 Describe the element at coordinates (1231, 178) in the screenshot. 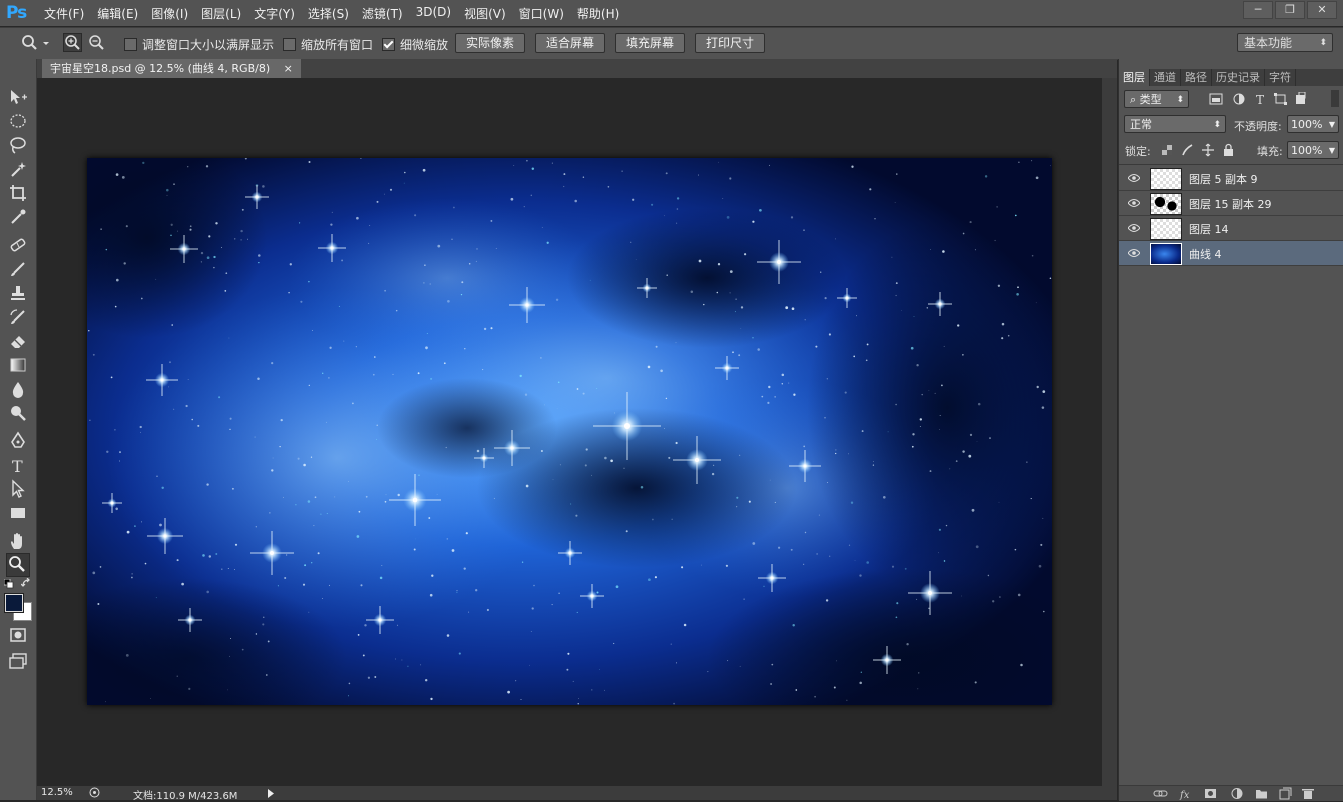

I see `layer-row: 图层 5 副本 9` at that location.